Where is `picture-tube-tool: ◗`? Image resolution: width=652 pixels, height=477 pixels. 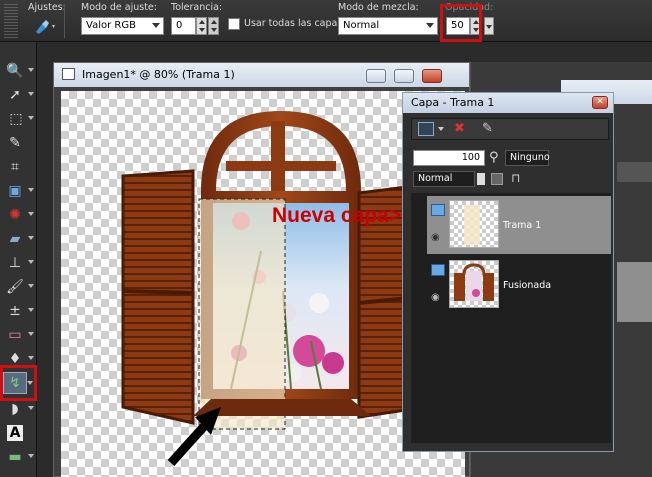
picture-tube-tool: ◗ is located at coordinates (18, 409).